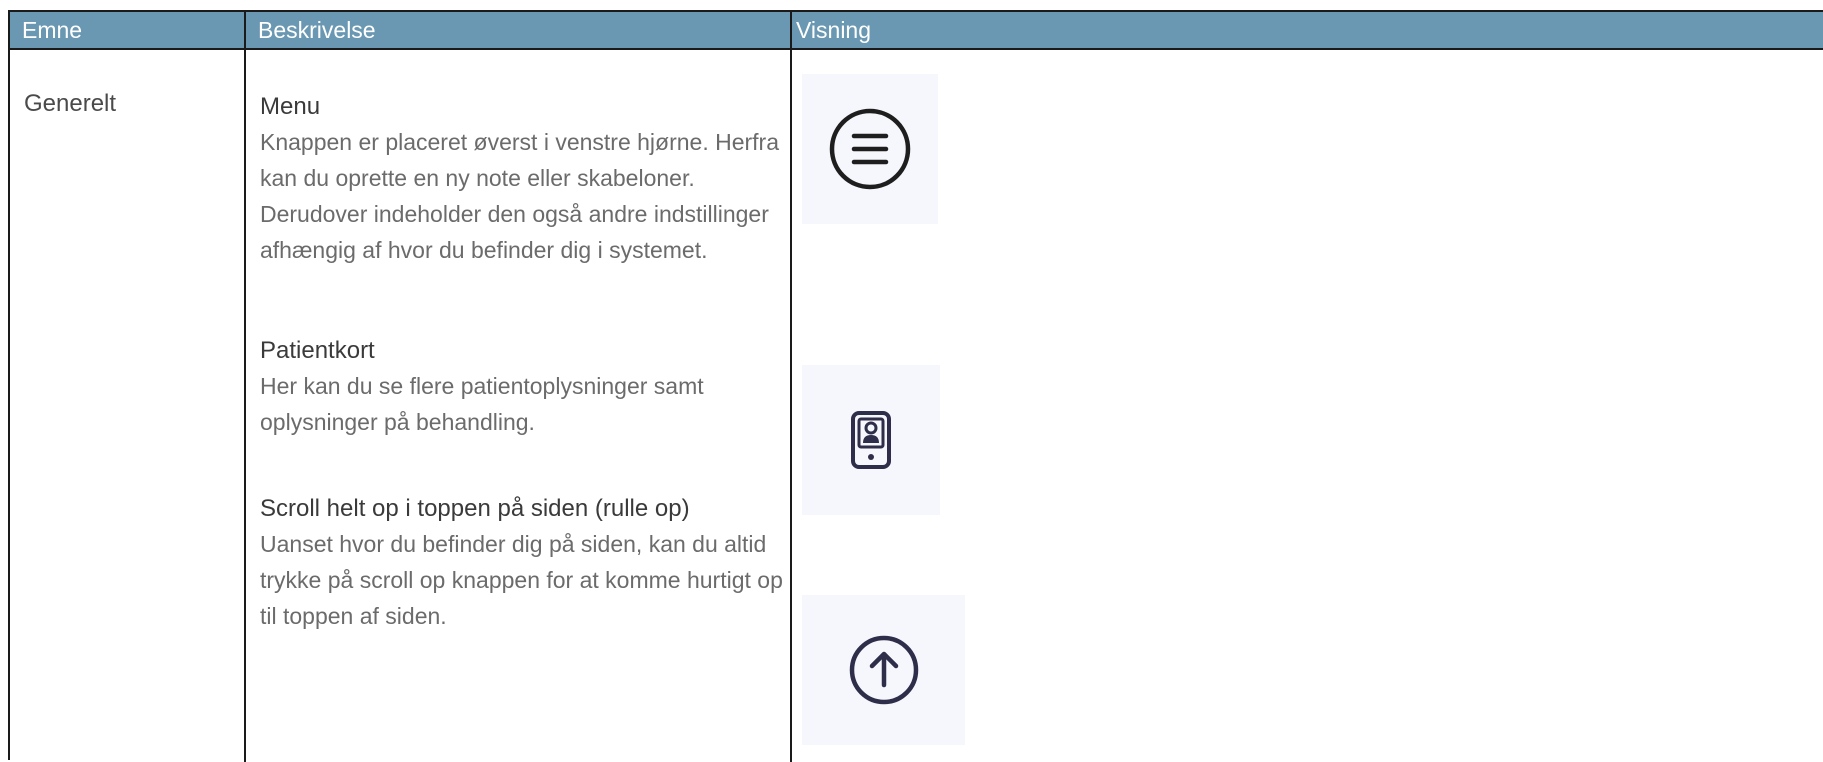 Image resolution: width=1823 pixels, height=762 pixels. I want to click on scroll-up-icon, so click(884, 670).